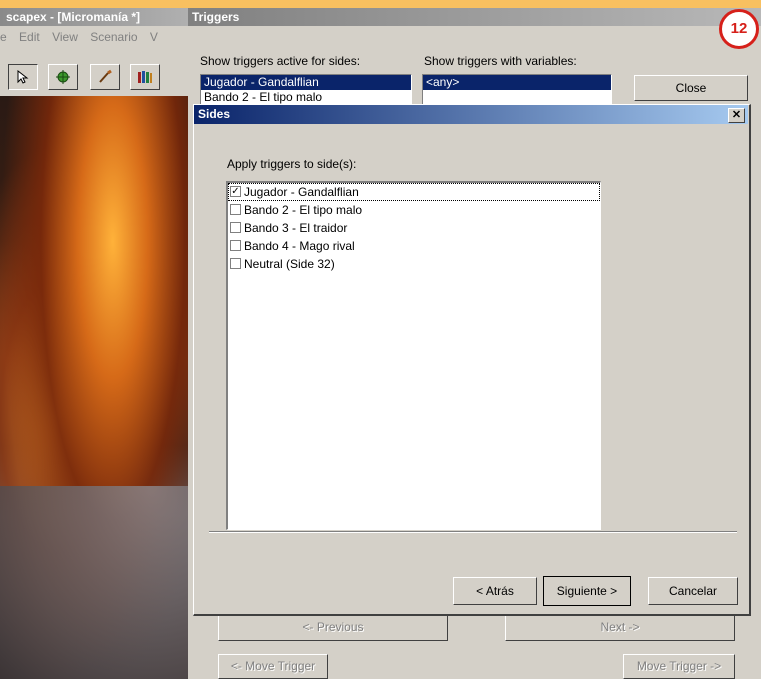  Describe the element at coordinates (679, 666) in the screenshot. I see `move-trigger-right-button: Move Trigger ->` at that location.